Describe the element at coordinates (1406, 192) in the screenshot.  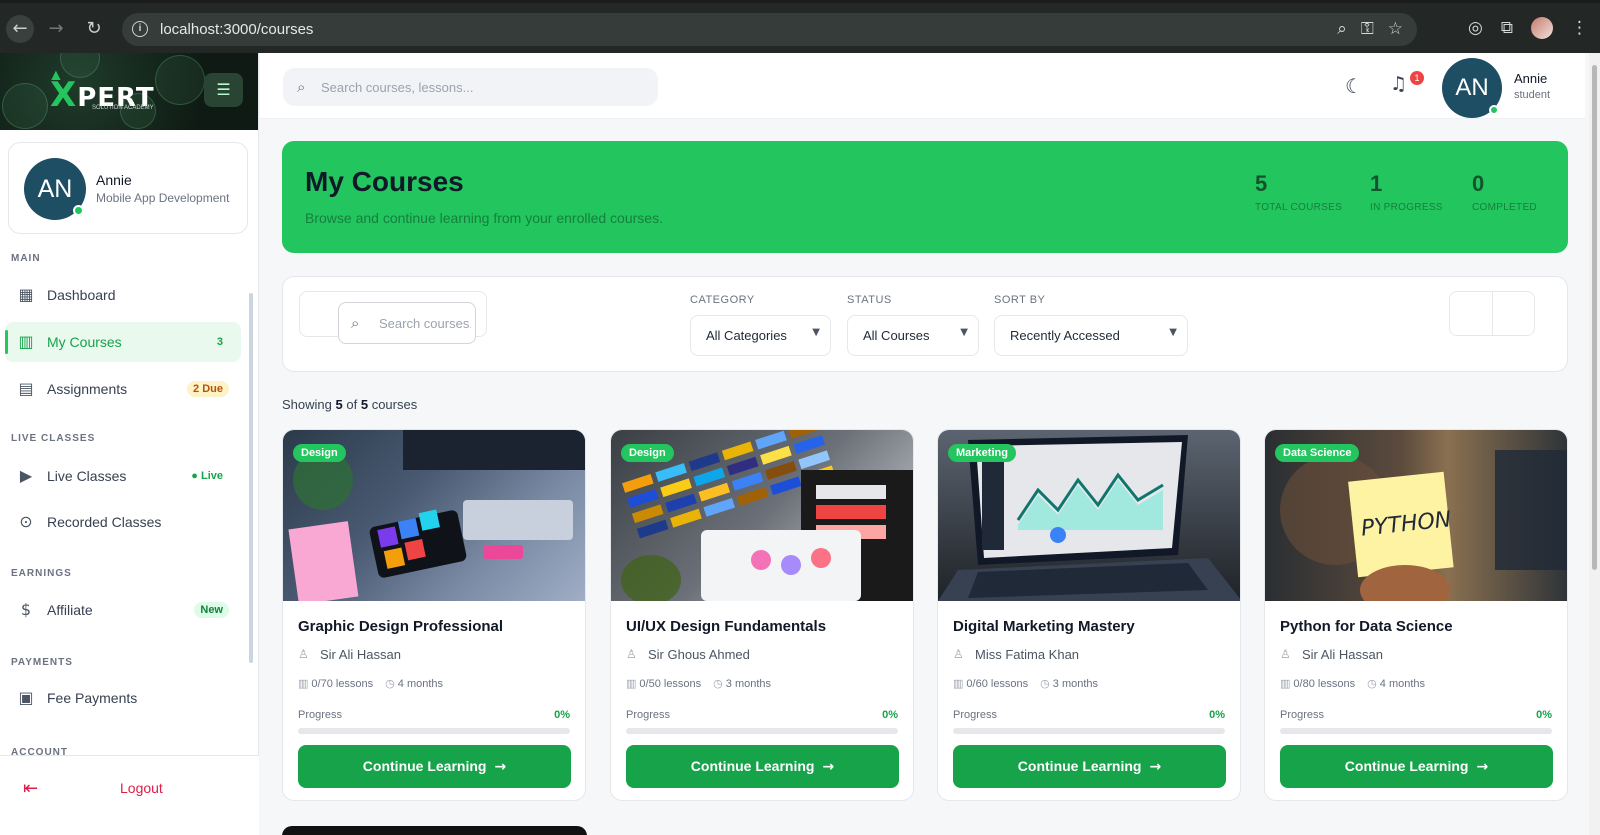
I see `stat-in-progress: 1 IN PROGRESS` at that location.